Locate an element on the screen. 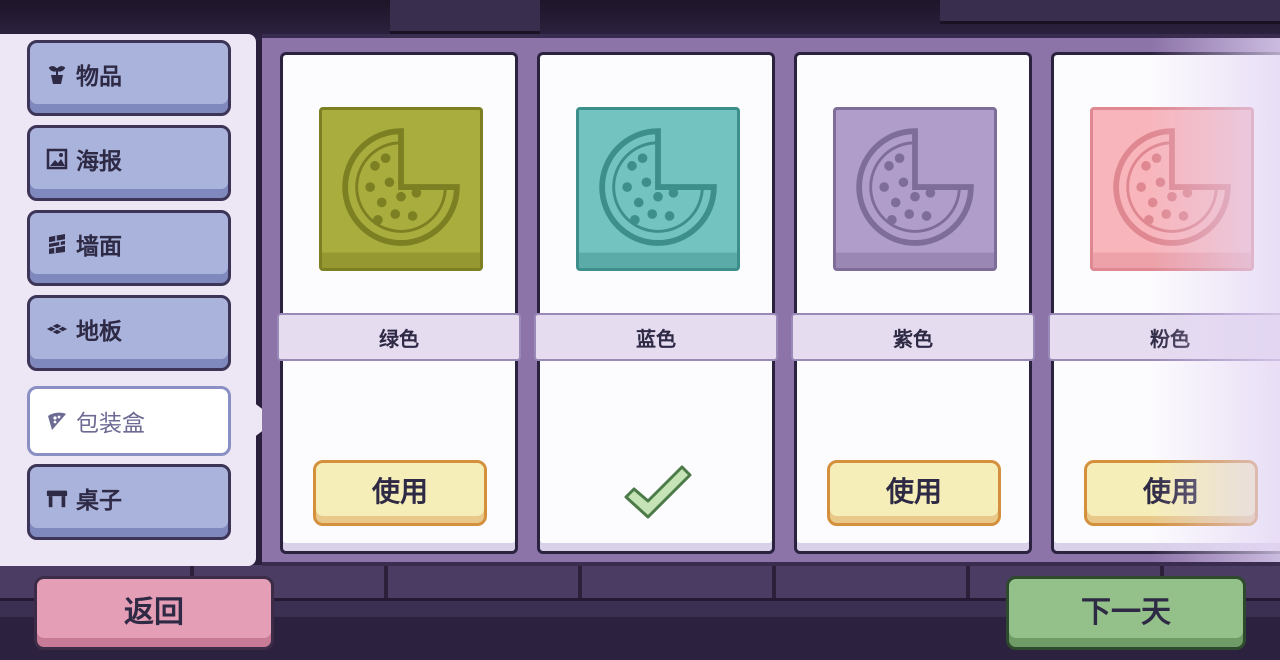  skin-name: 粉色 is located at coordinates (1164, 337).